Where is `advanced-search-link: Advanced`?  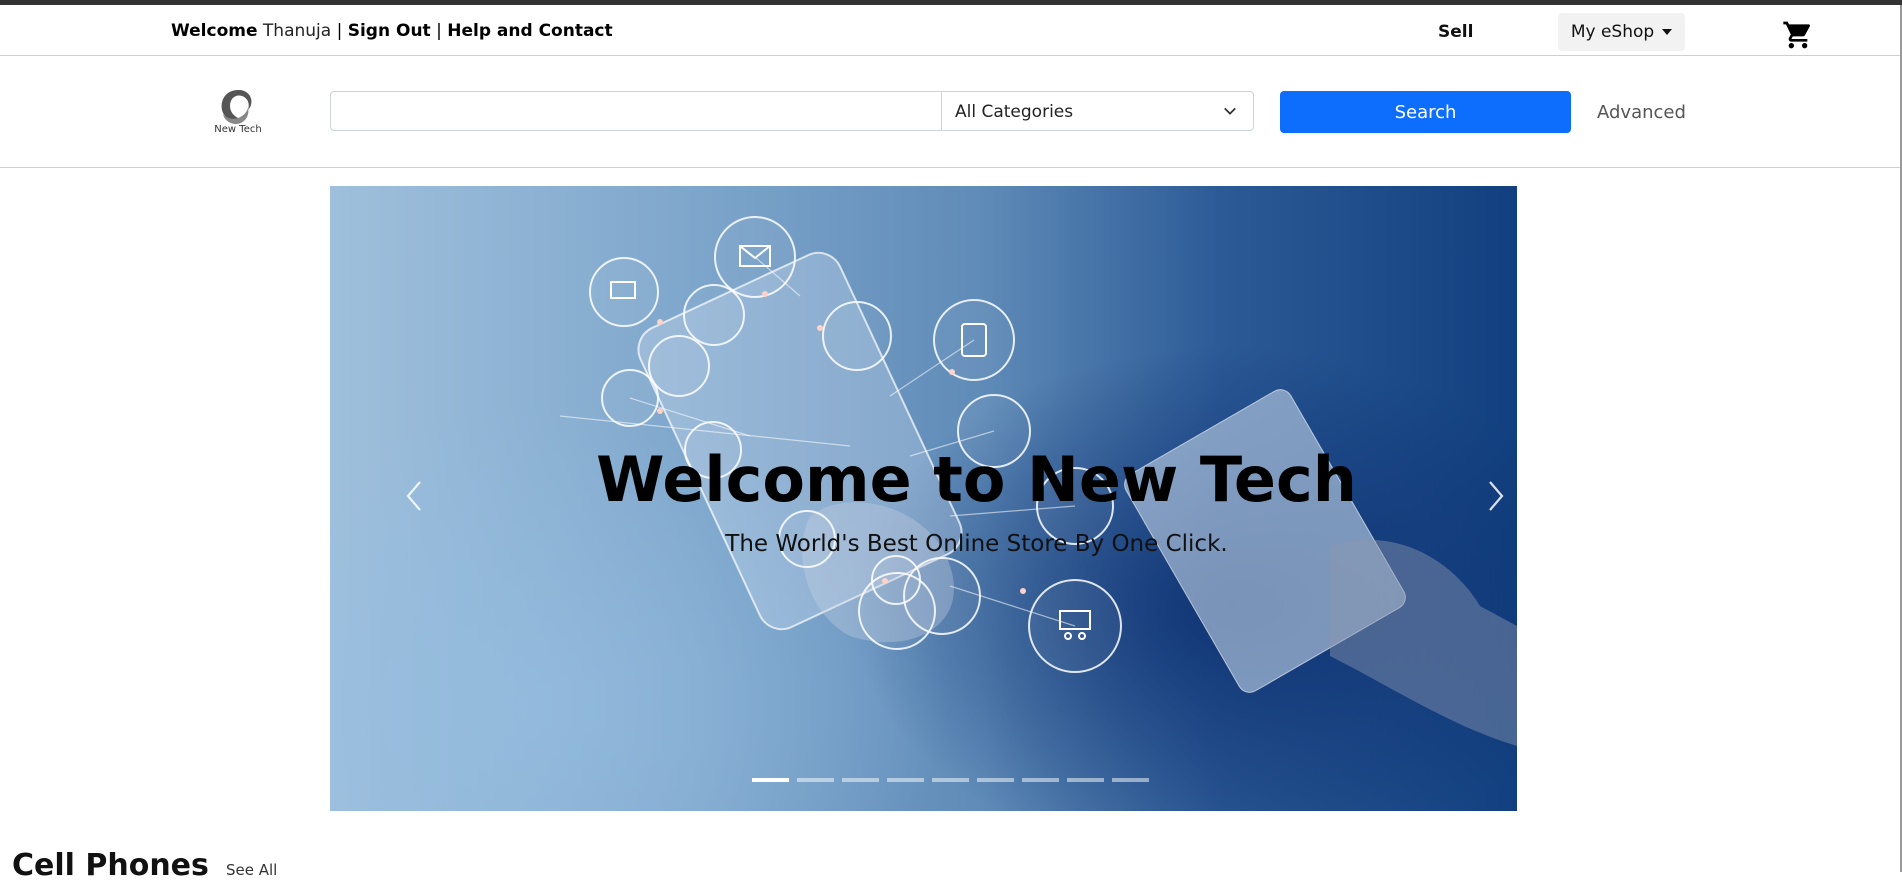 advanced-search-link: Advanced is located at coordinates (1641, 112).